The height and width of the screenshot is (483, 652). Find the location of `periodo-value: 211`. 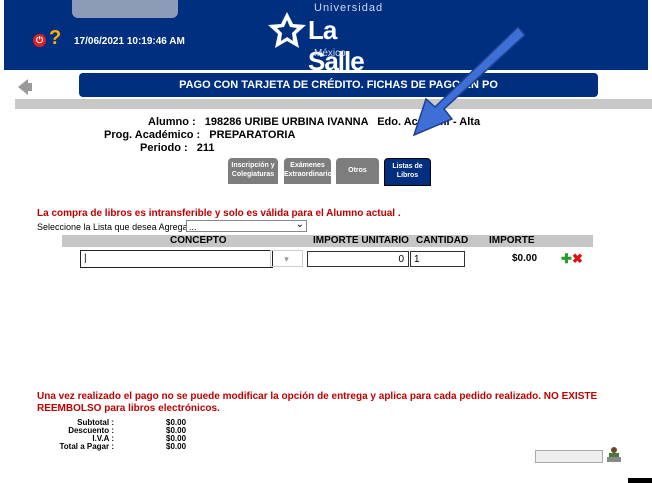

periodo-value: 211 is located at coordinates (205, 148).